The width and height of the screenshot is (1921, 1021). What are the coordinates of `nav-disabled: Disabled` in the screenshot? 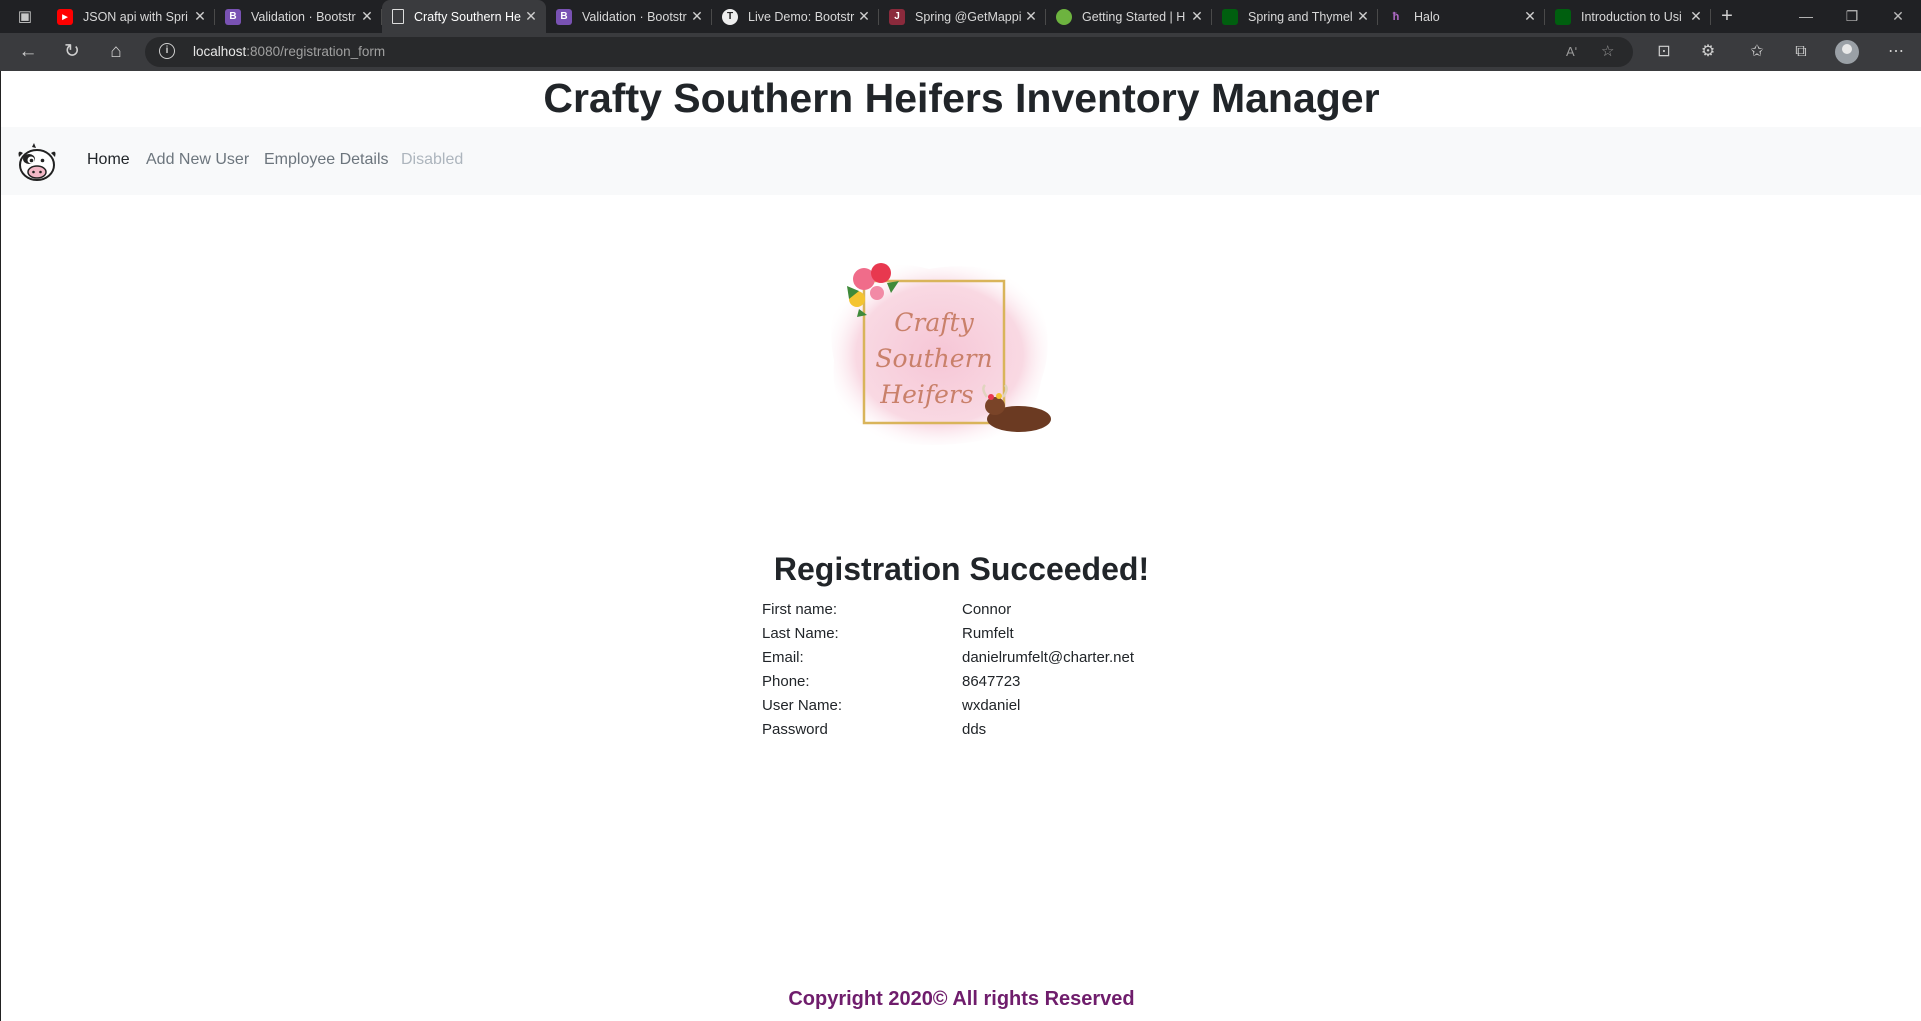 It's located at (432, 159).